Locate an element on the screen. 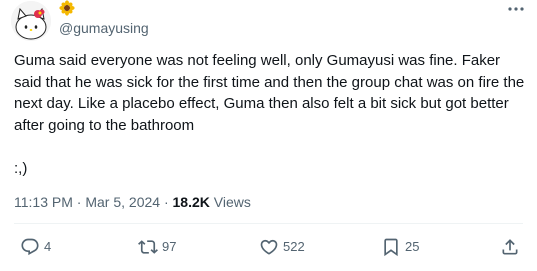 The image size is (537, 271). share-button is located at coordinates (510, 247).